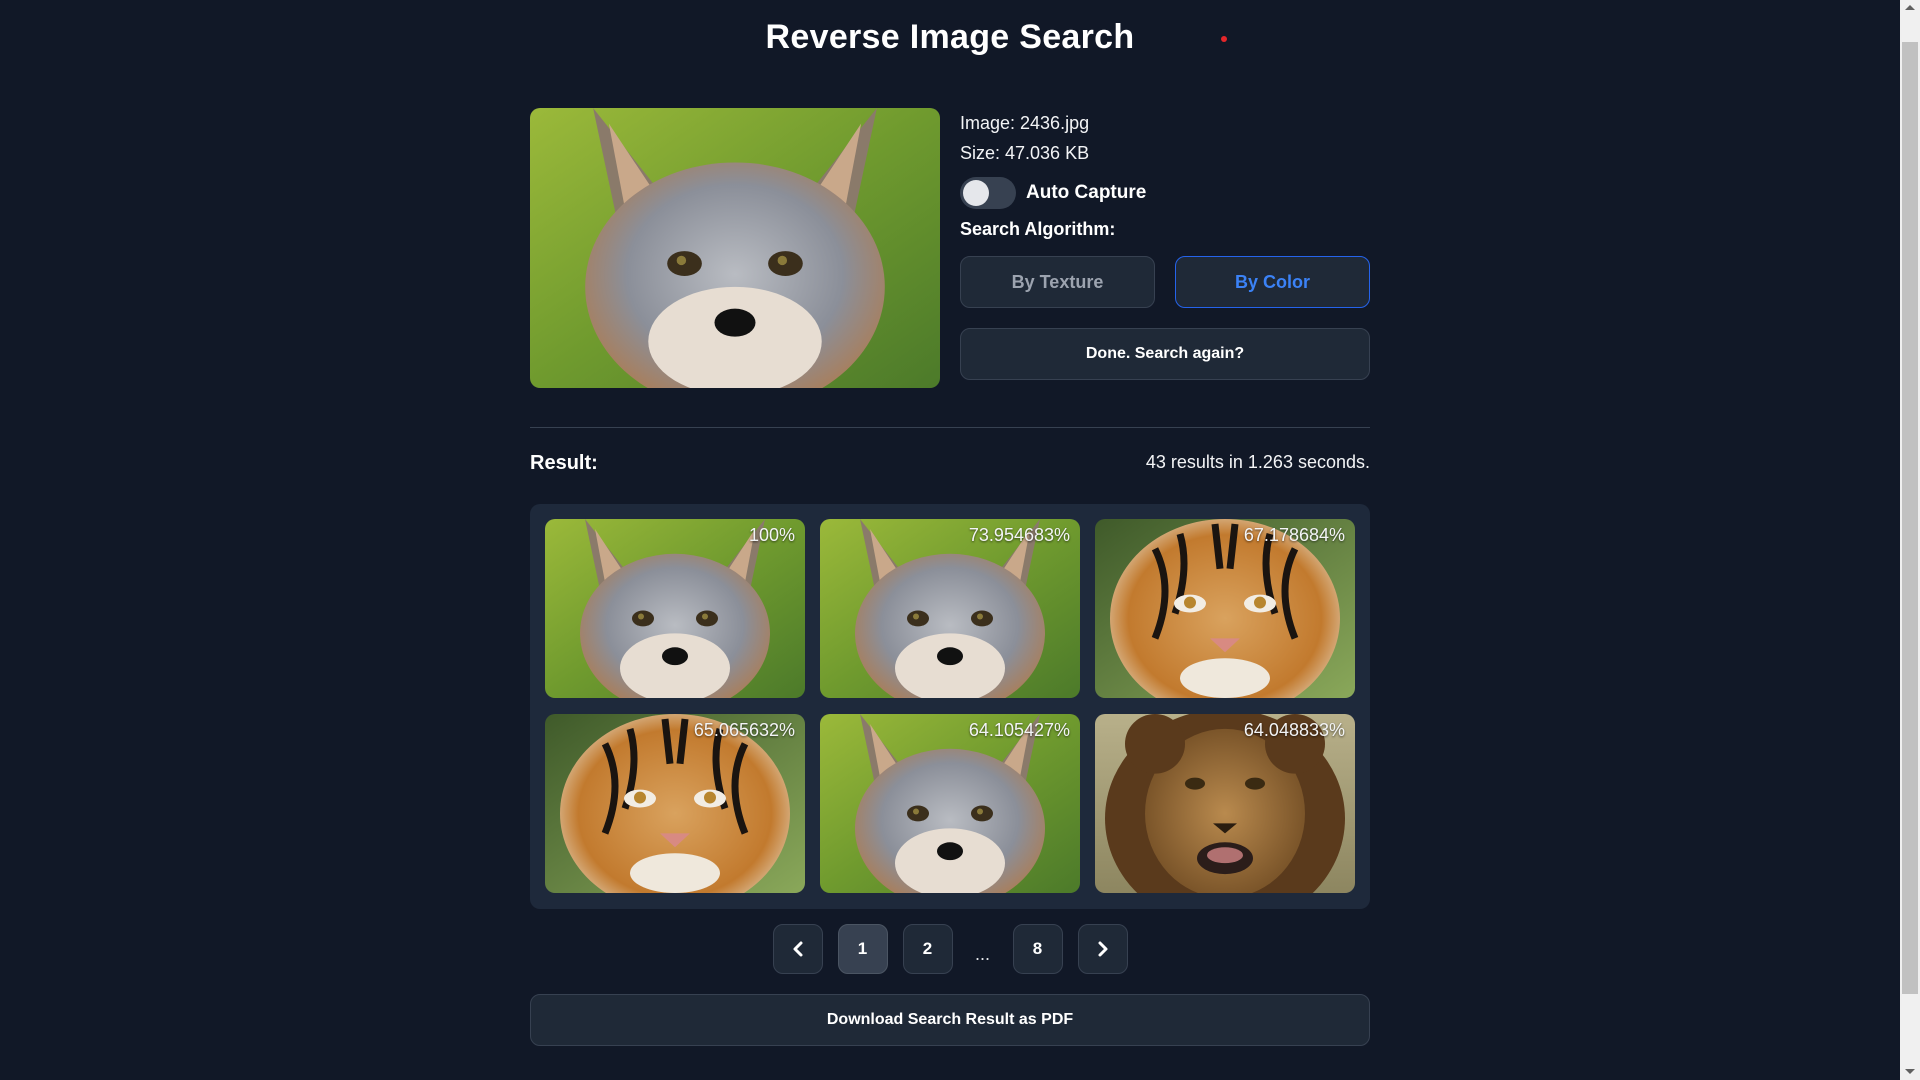  Describe the element at coordinates (1294, 535) in the screenshot. I see `similarity-score: 67.178684%` at that location.